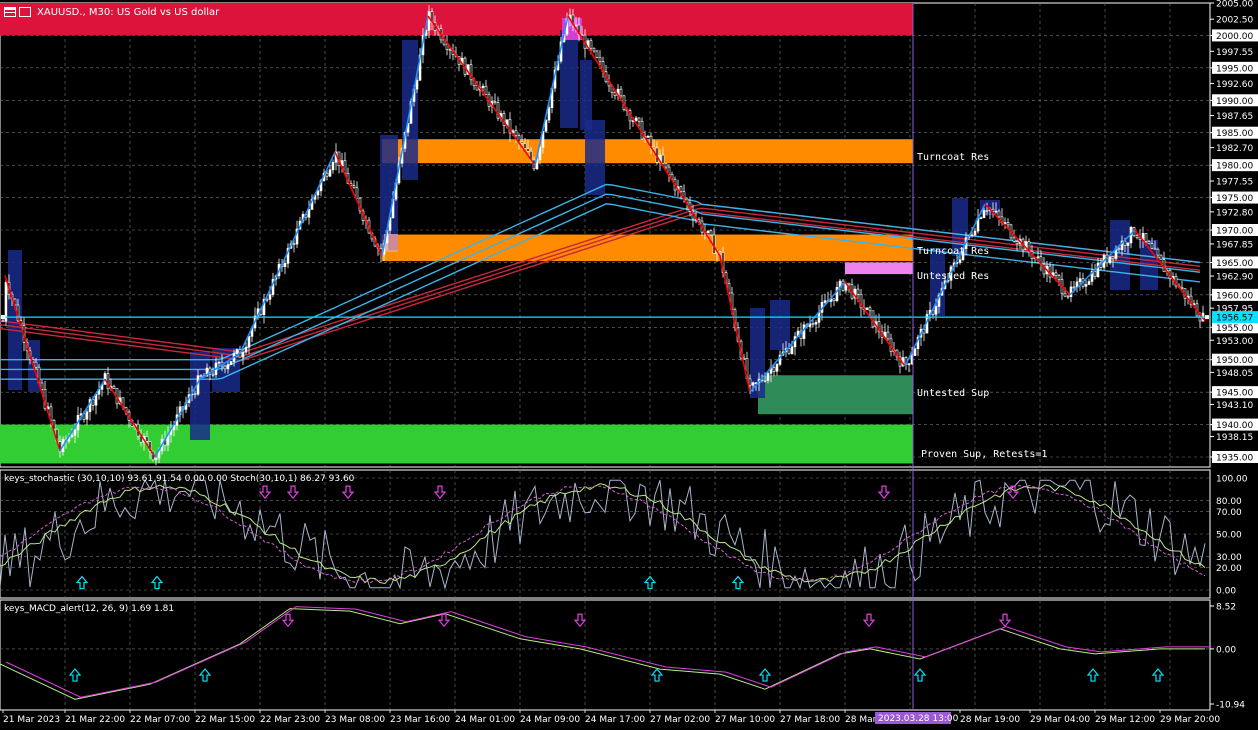  What do you see at coordinates (1229, 536) in the screenshot?
I see `stoch-level-label: 50.00` at bounding box center [1229, 536].